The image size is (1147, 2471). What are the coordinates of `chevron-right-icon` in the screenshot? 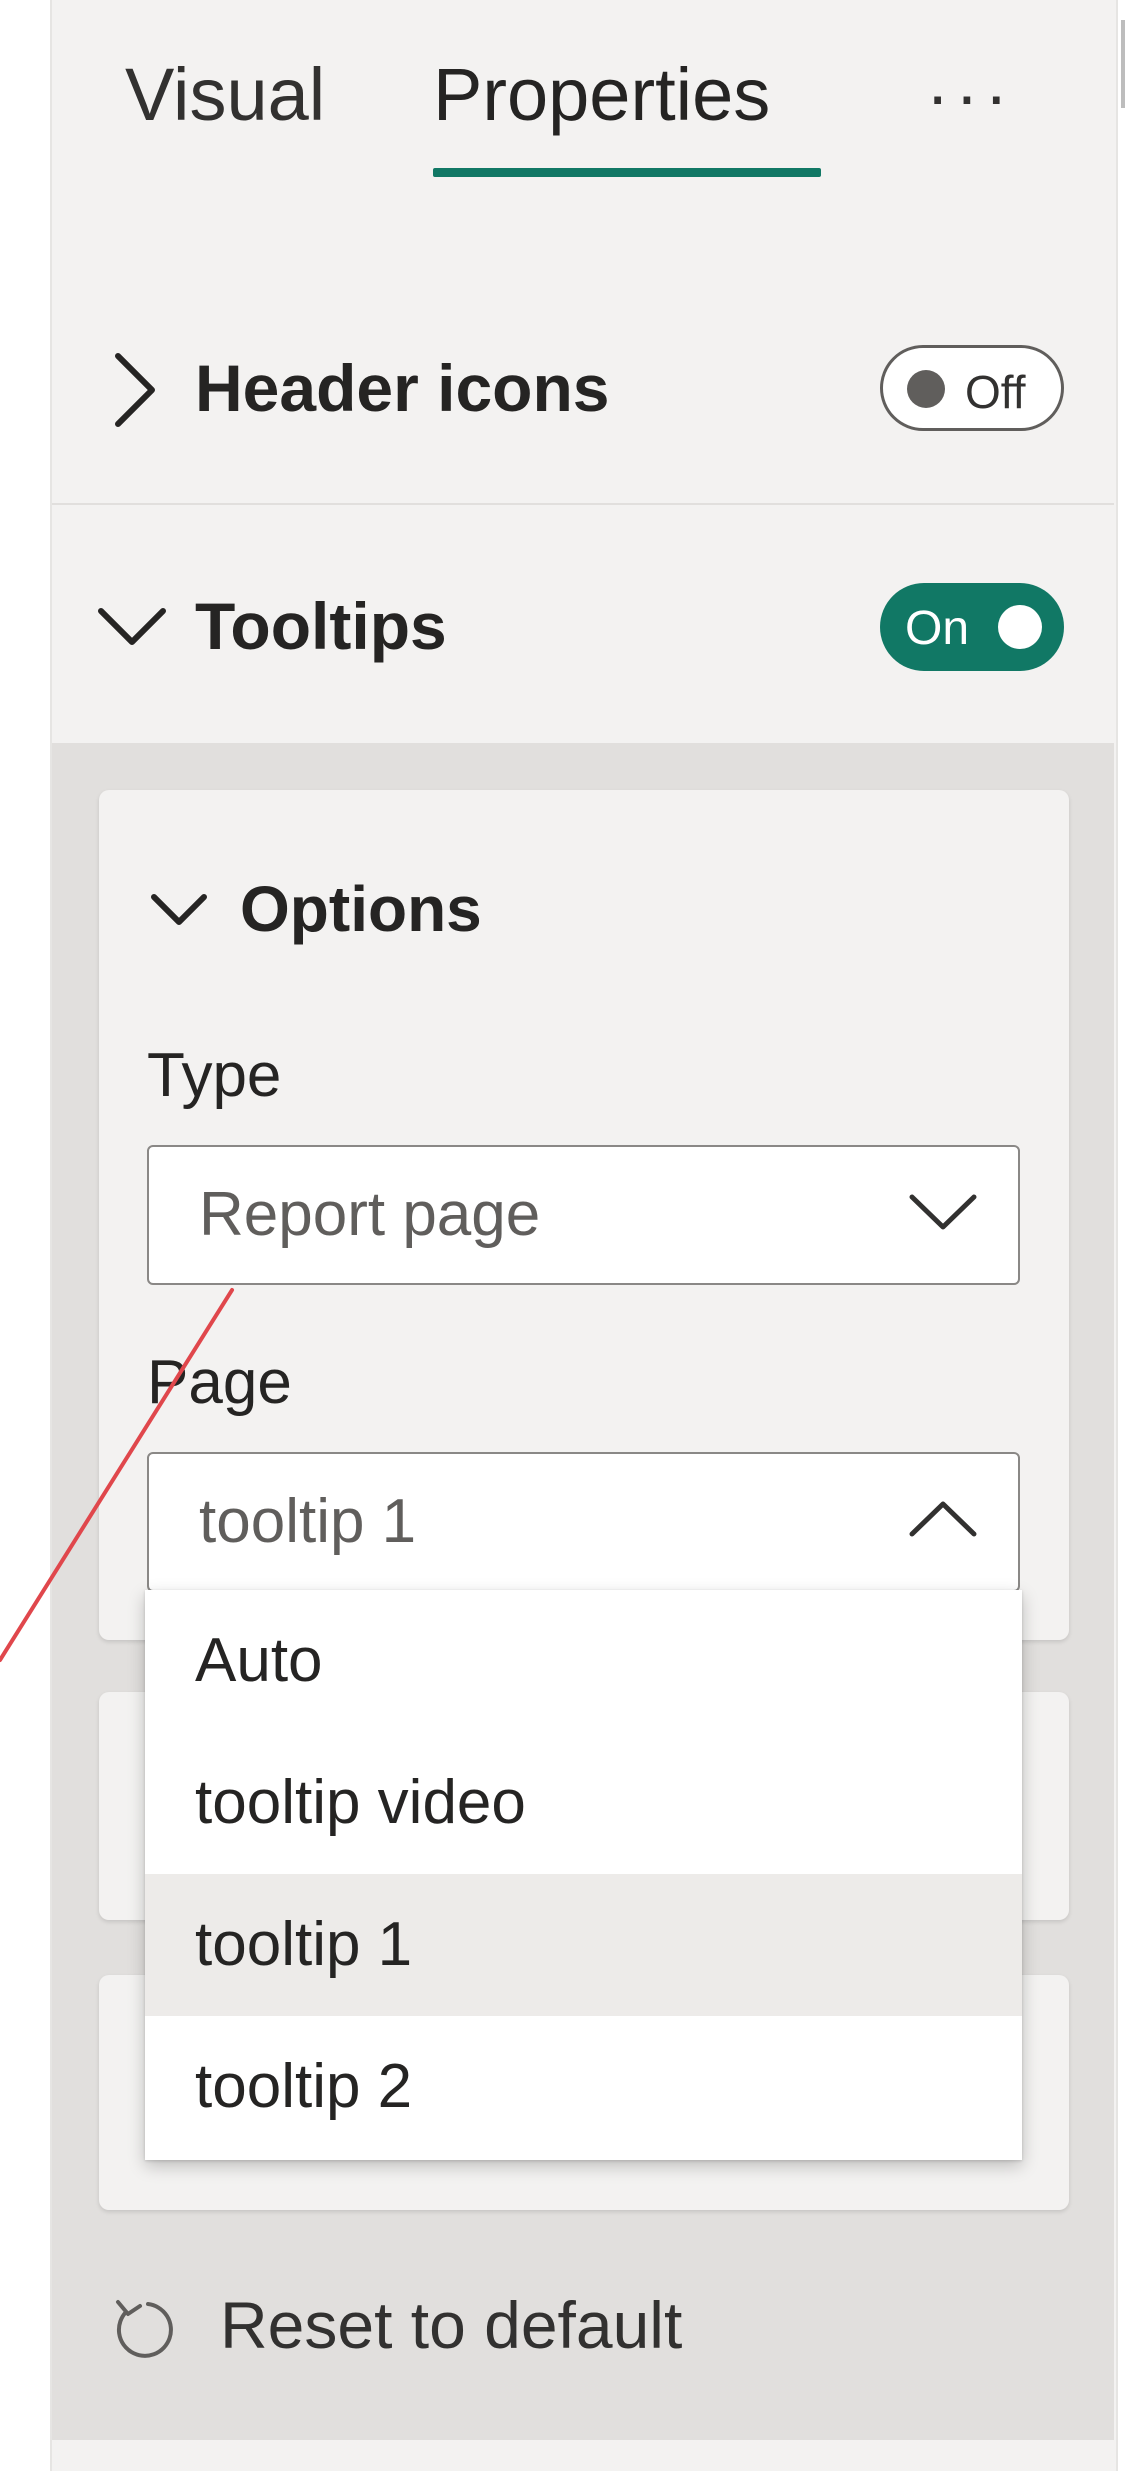 It's located at (135, 390).